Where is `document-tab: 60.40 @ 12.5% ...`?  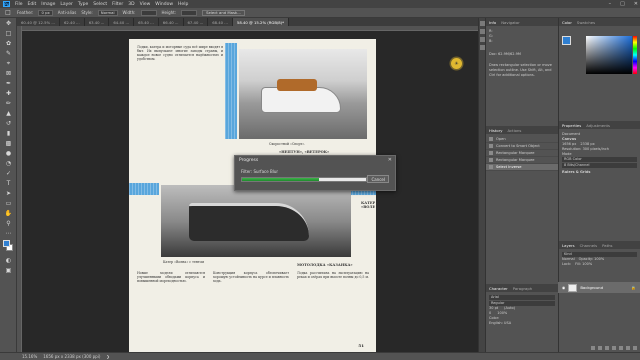 document-tab: 60.40 @ 12.5% ... is located at coordinates (38, 22).